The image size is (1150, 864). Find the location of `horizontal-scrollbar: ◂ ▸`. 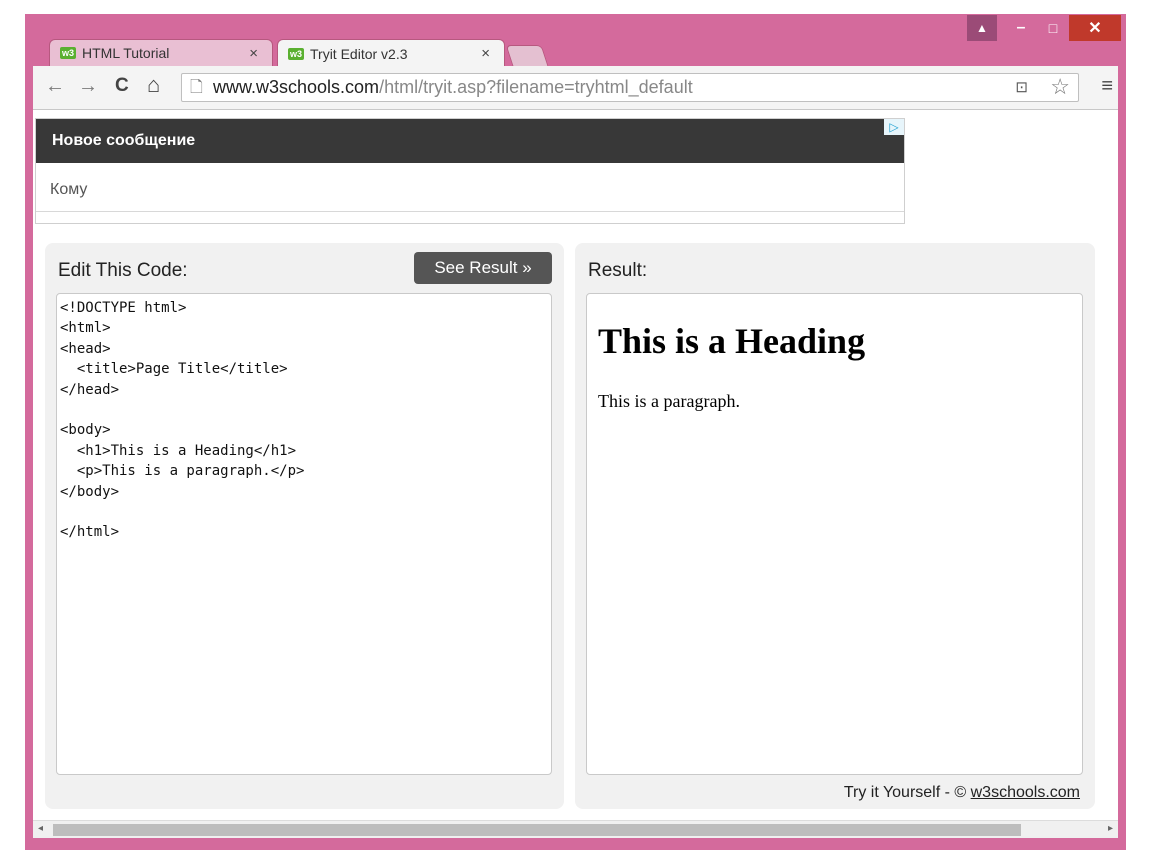

horizontal-scrollbar: ◂ ▸ is located at coordinates (575, 829).